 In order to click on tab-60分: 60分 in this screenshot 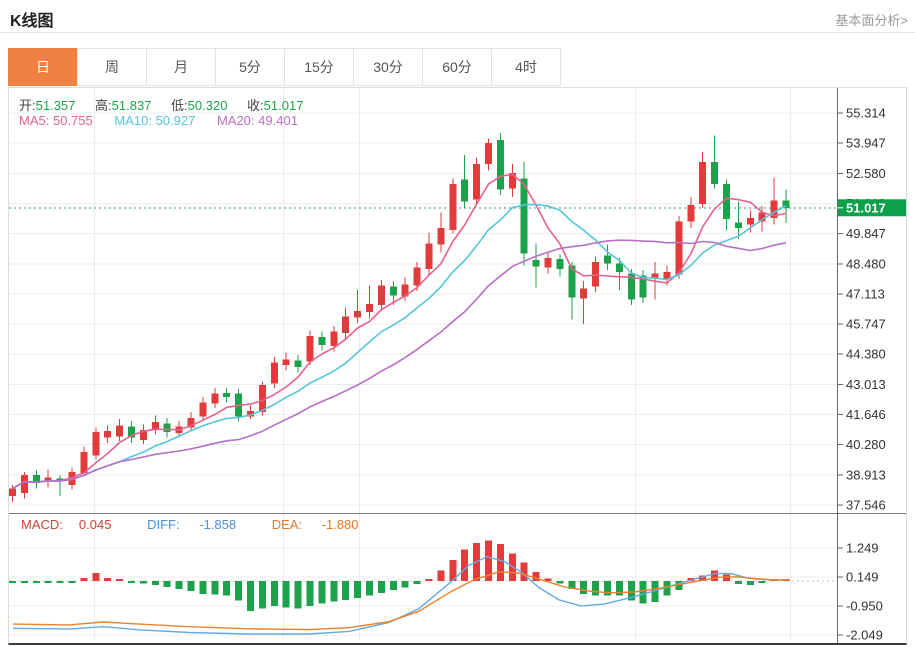, I will do `click(457, 67)`.